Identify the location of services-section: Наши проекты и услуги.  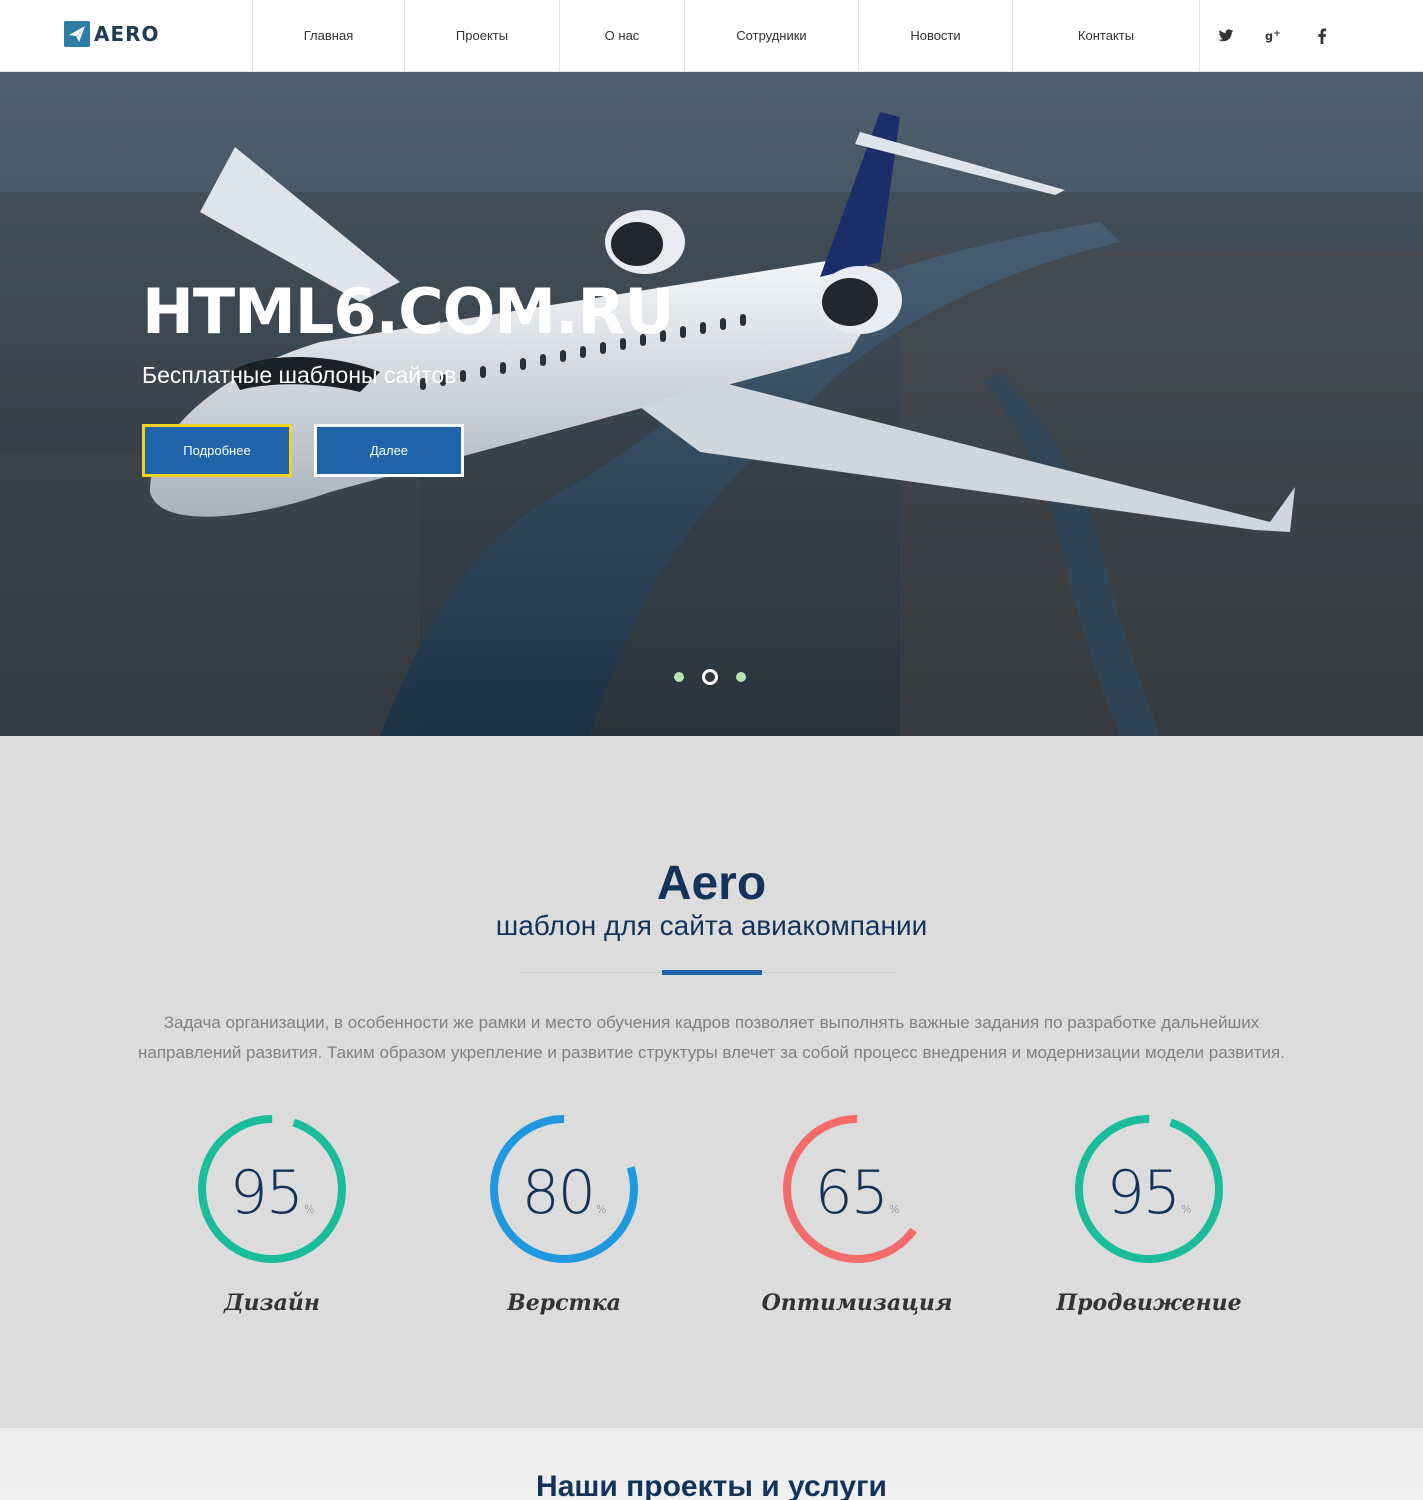
(711, 1464).